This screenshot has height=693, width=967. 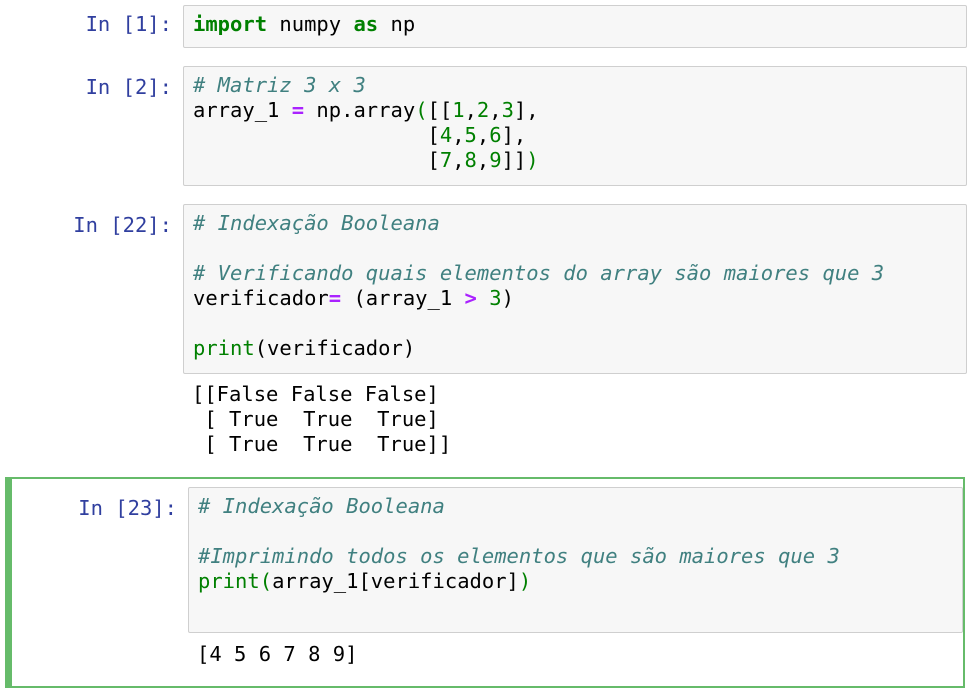 What do you see at coordinates (458, 110) in the screenshot?
I see `code-token: 1` at bounding box center [458, 110].